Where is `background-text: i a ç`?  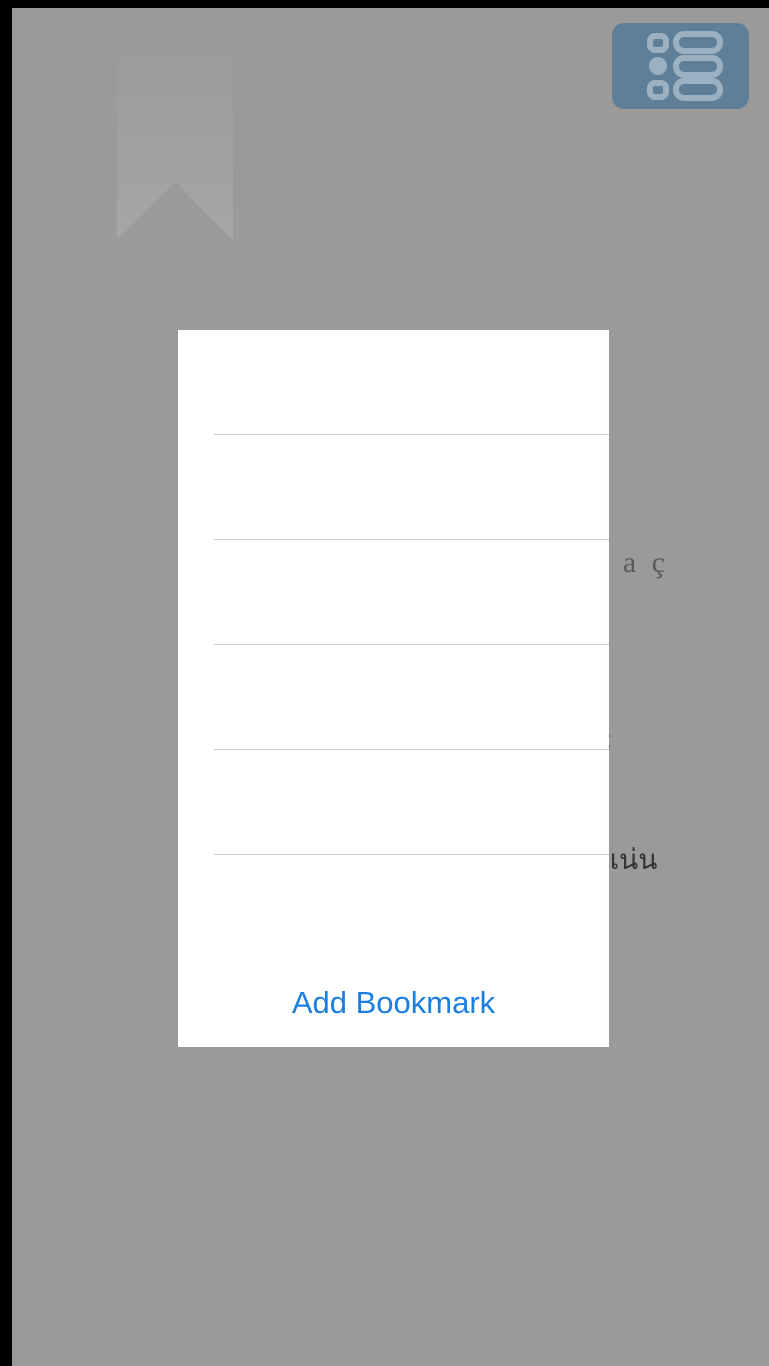
background-text: i a ç is located at coordinates (634, 562).